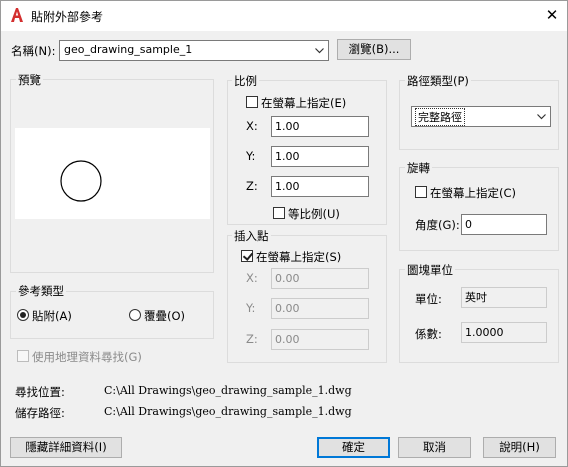 The width and height of the screenshot is (568, 467). What do you see at coordinates (320, 186) in the screenshot?
I see `scale-z-input: 1.00` at bounding box center [320, 186].